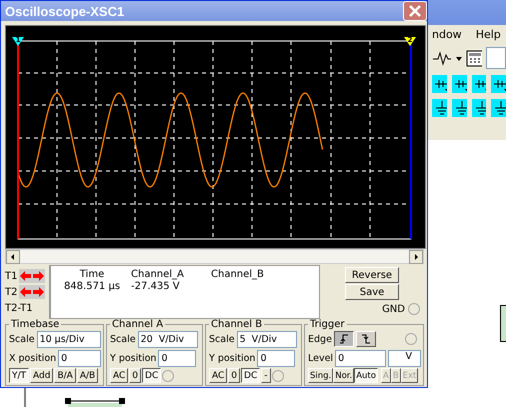 The width and height of the screenshot is (506, 407). What do you see at coordinates (393, 309) in the screenshot?
I see `gnd-label: GND` at bounding box center [393, 309].